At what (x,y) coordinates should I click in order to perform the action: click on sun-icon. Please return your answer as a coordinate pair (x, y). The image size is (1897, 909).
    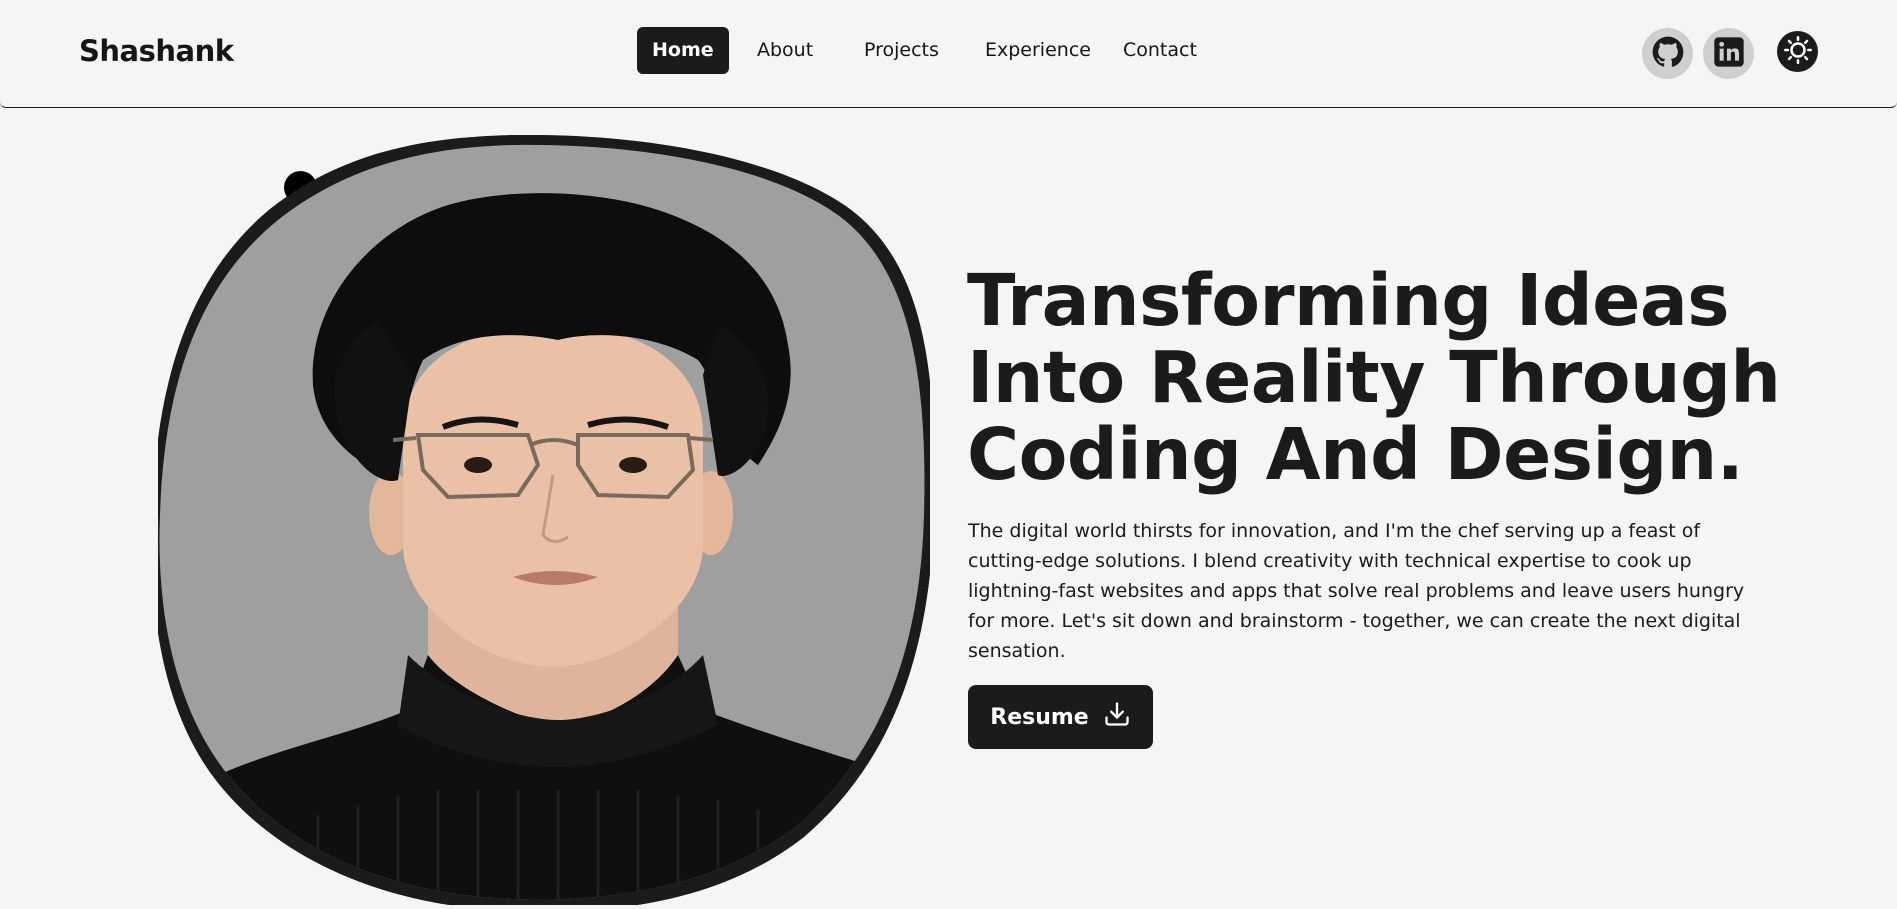
    Looking at the image, I should click on (1798, 51).